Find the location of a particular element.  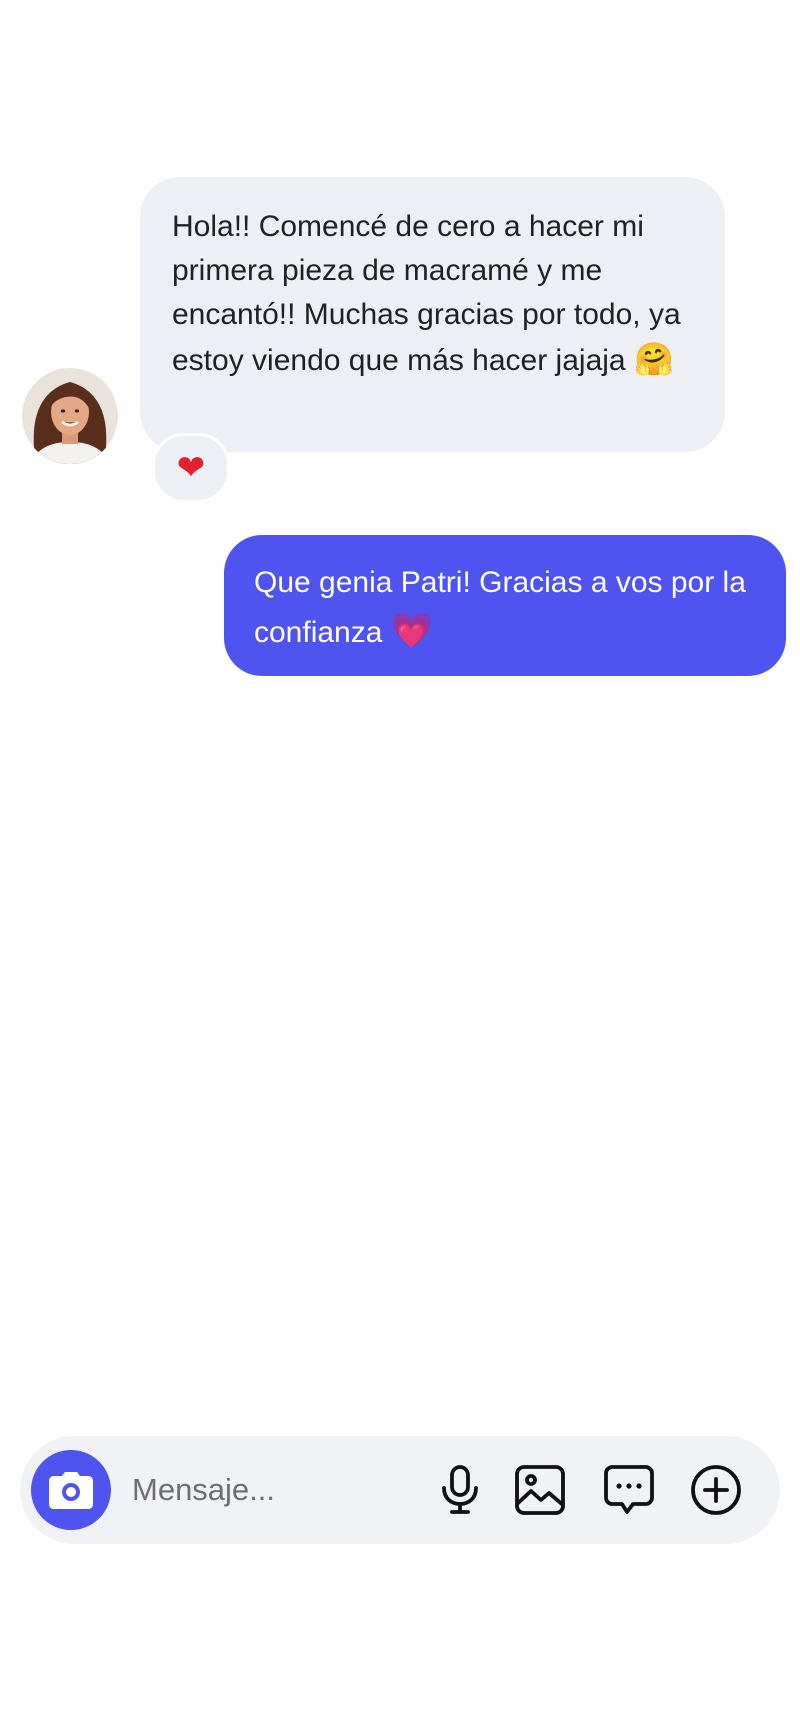

microphone-icon is located at coordinates (460, 1489).